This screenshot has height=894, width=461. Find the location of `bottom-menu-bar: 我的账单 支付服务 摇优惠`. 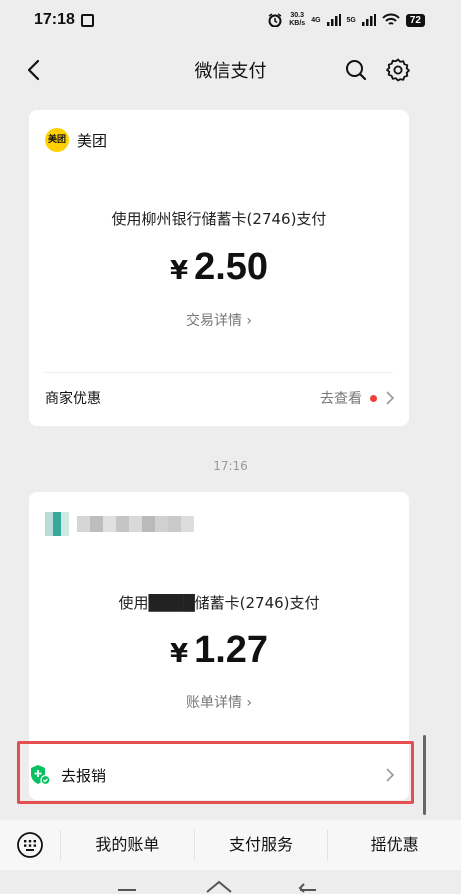

bottom-menu-bar: 我的账单 支付服务 摇优惠 is located at coordinates (230, 845).